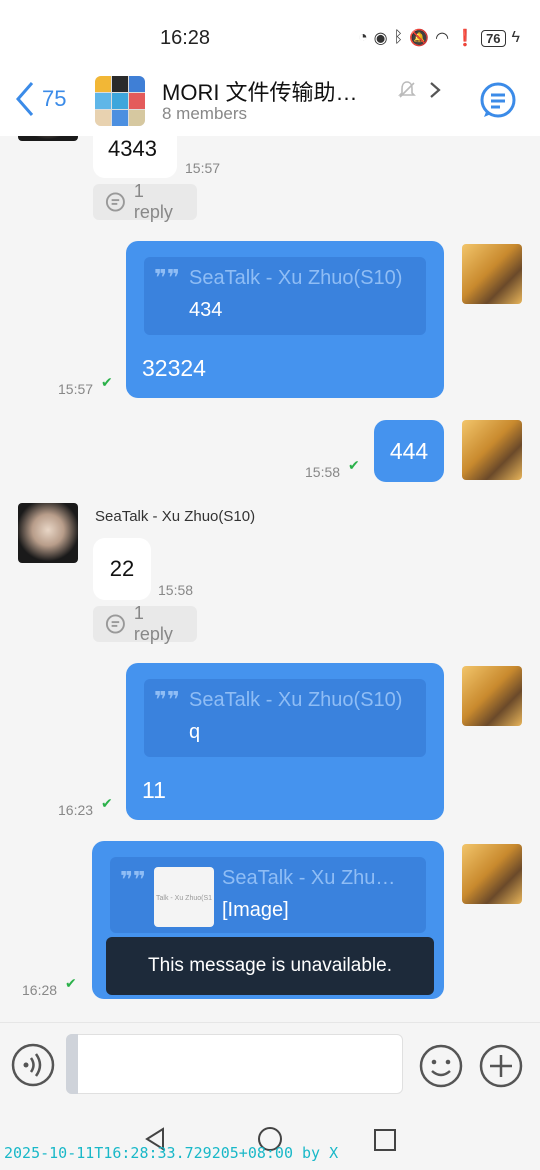 The height and width of the screenshot is (1170, 540). Describe the element at coordinates (398, 37) in the screenshot. I see `bluetooth-icon: ᛒ` at that location.